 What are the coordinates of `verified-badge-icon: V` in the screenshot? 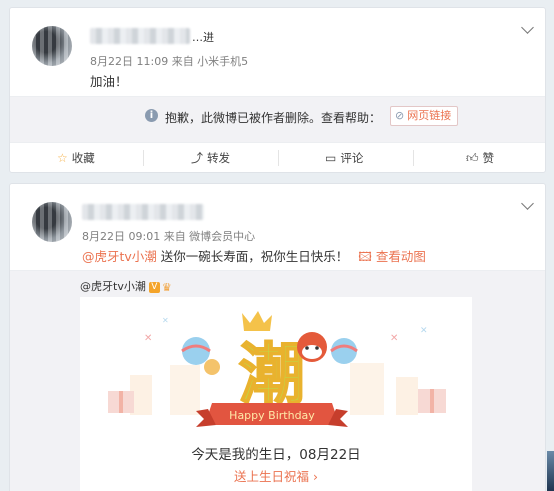 It's located at (154, 287).